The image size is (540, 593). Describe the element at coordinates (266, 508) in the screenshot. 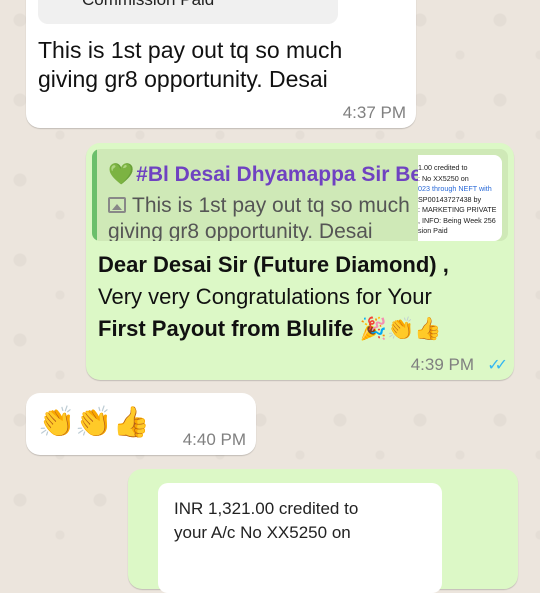

I see `card-line-1: INR 1,321.00 credited to` at that location.